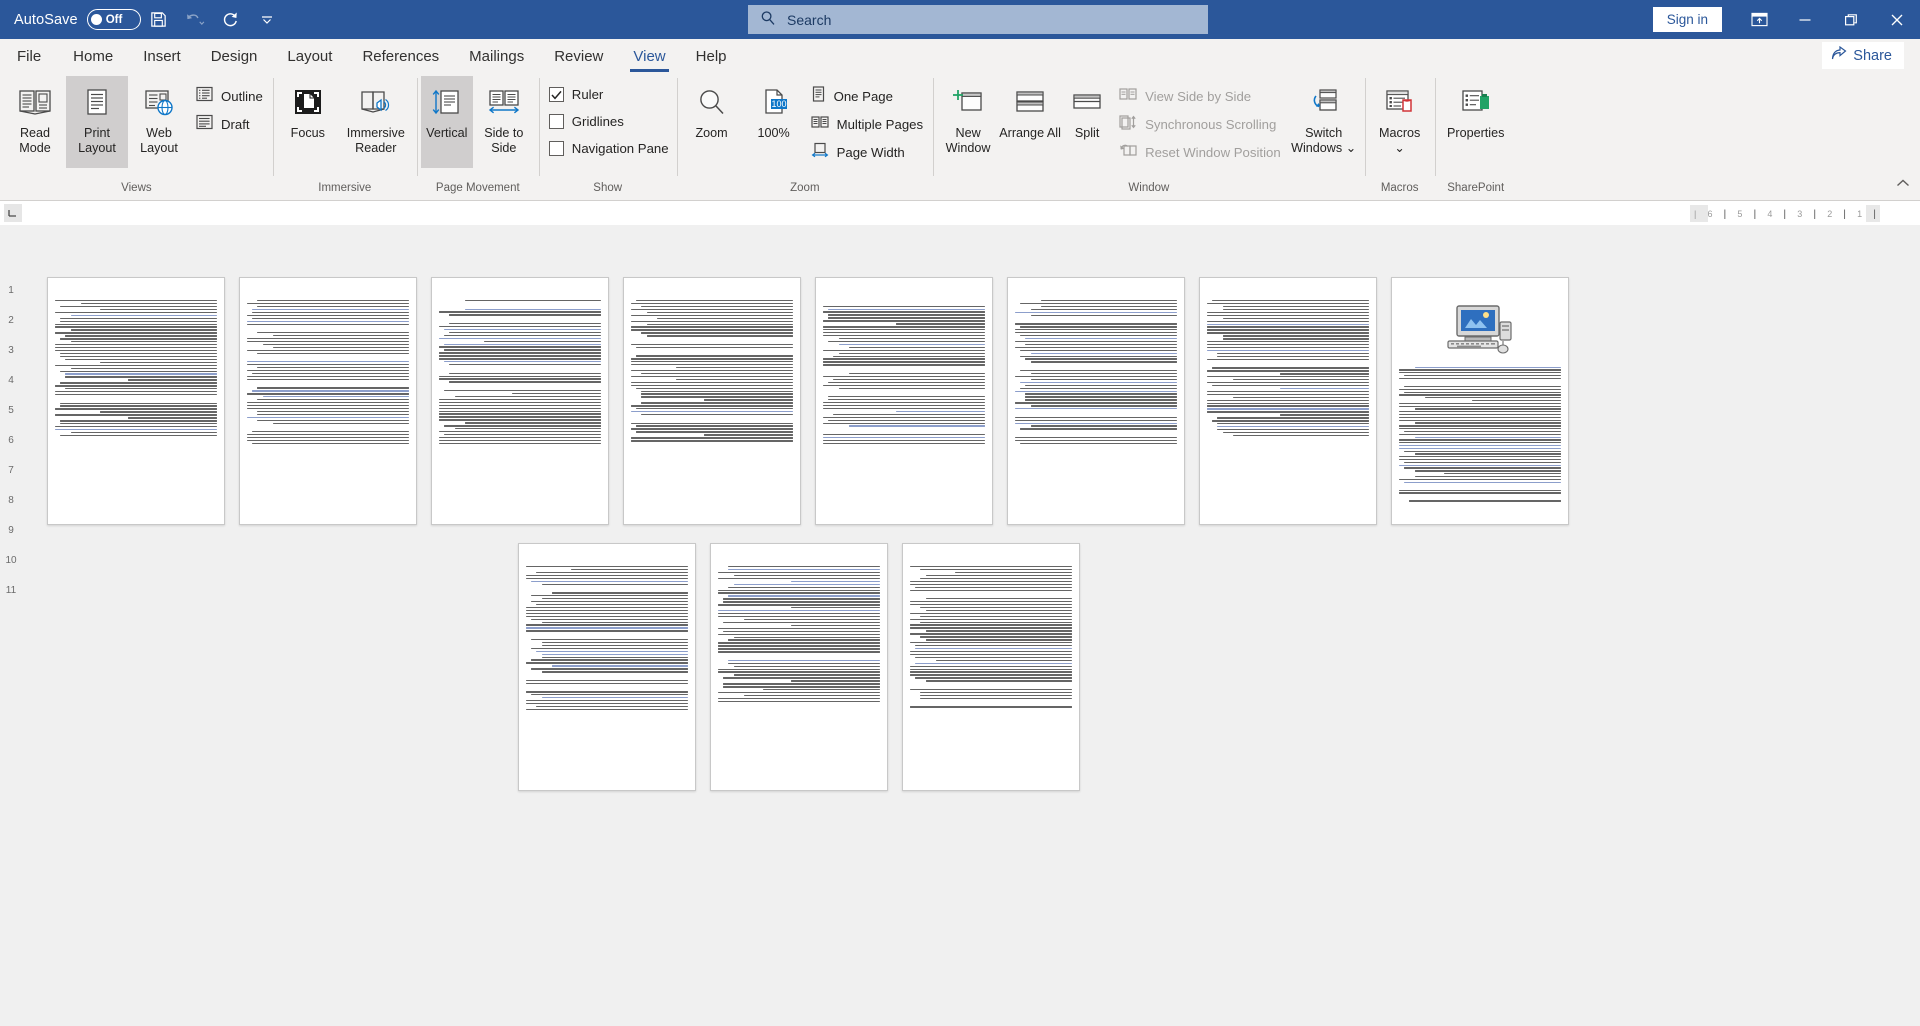  Describe the element at coordinates (578, 56) in the screenshot. I see `tab-review: Review` at that location.